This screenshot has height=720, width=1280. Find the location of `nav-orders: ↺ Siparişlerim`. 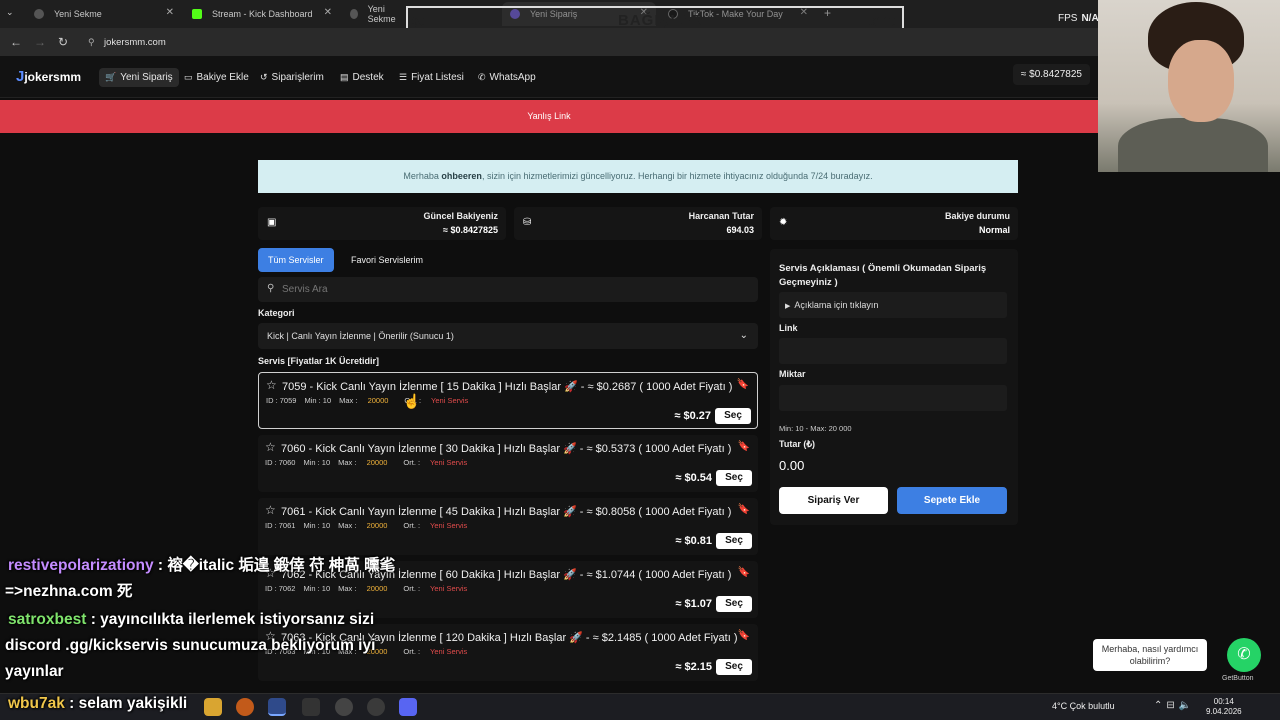

nav-orders: ↺ Siparişlerim is located at coordinates (292, 77).